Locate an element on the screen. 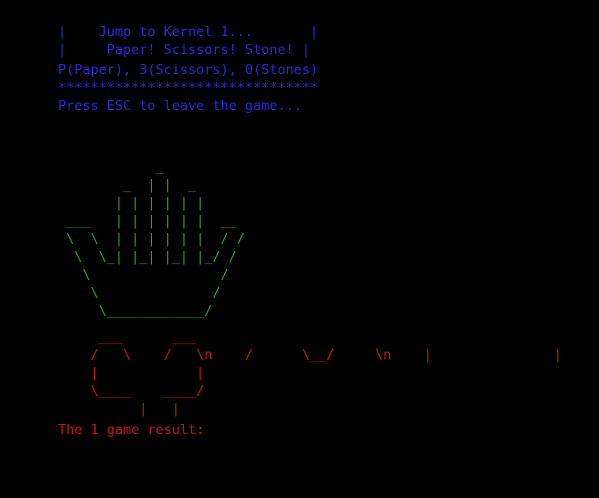  game-result-label: The 1 game result: is located at coordinates (131, 430).